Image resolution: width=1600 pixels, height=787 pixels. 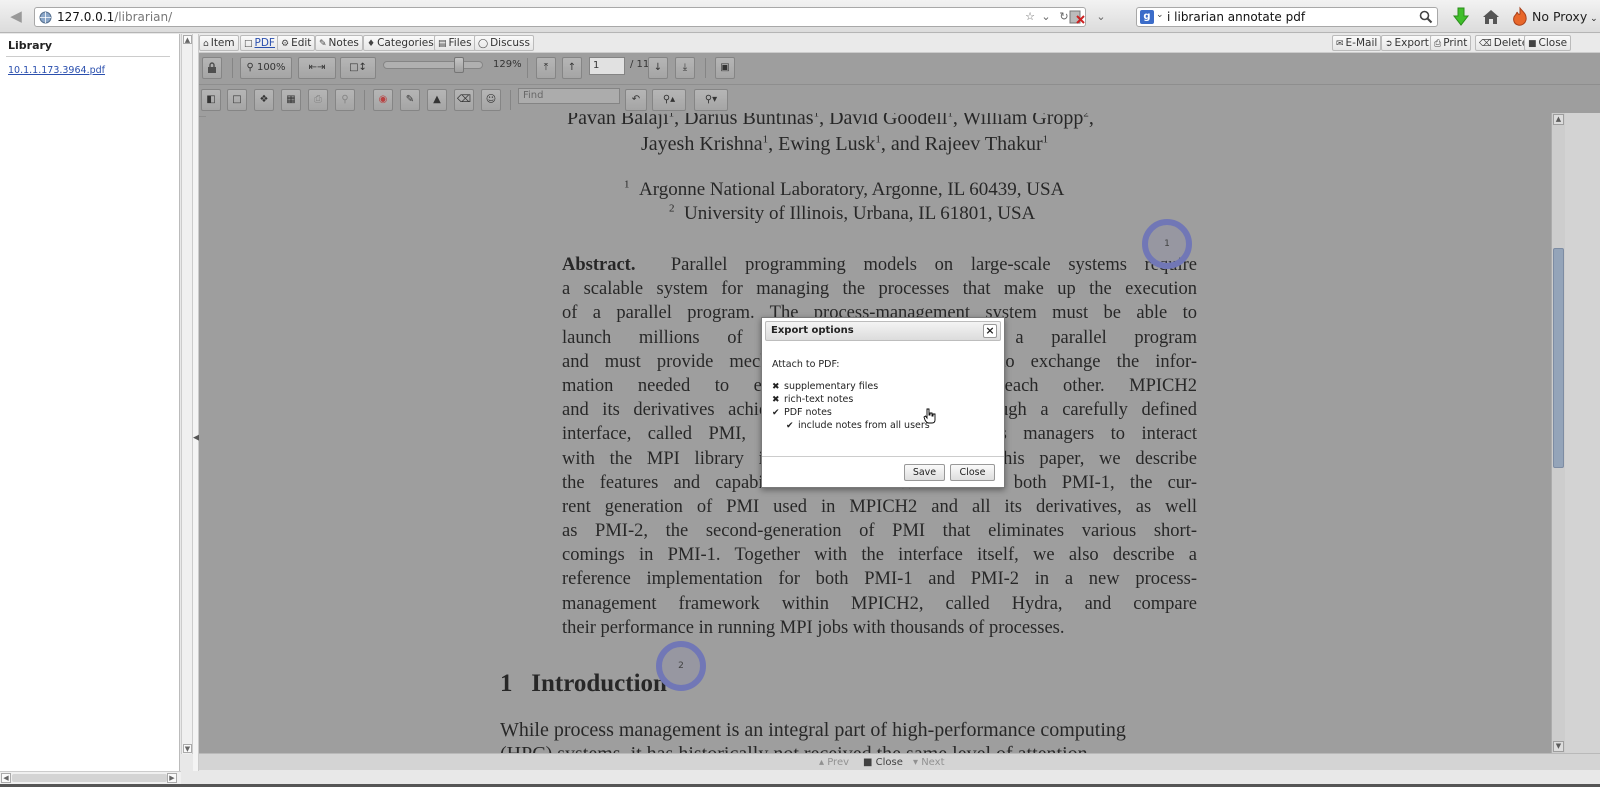 I want to click on option-rich-text-notes: ✖ rich-text notes, so click(x=812, y=399).